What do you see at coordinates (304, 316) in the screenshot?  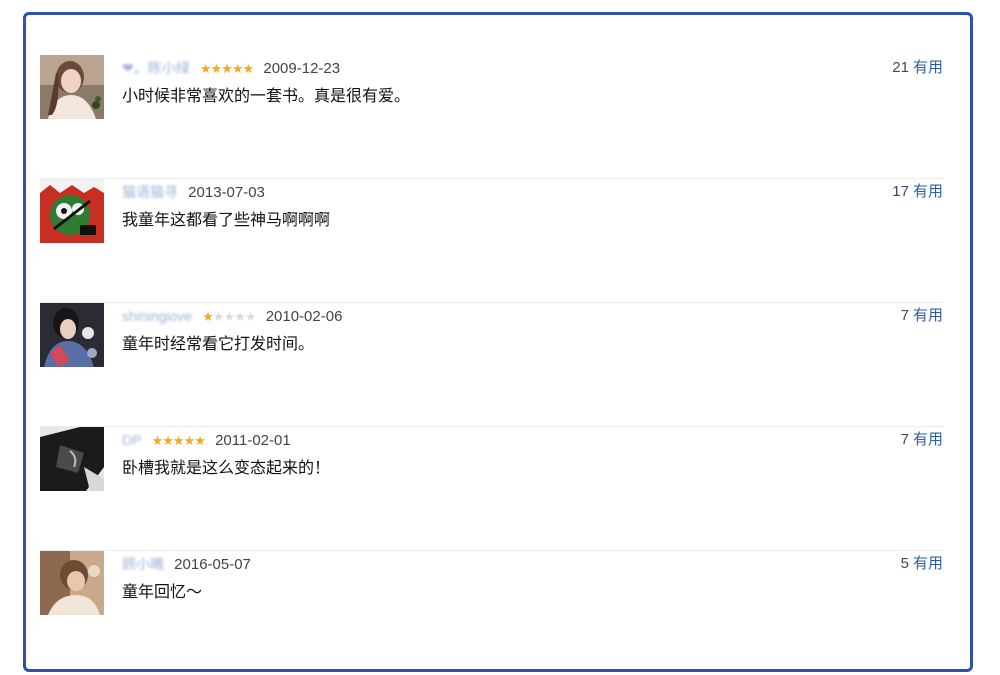 I see `comment-date: 2010-02-06` at bounding box center [304, 316].